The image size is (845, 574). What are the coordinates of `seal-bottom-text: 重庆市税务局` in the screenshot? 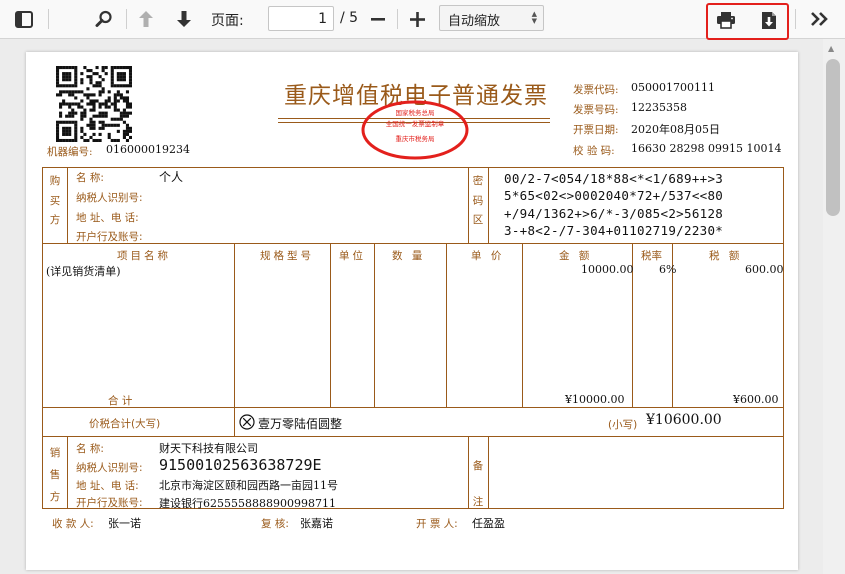 It's located at (415, 138).